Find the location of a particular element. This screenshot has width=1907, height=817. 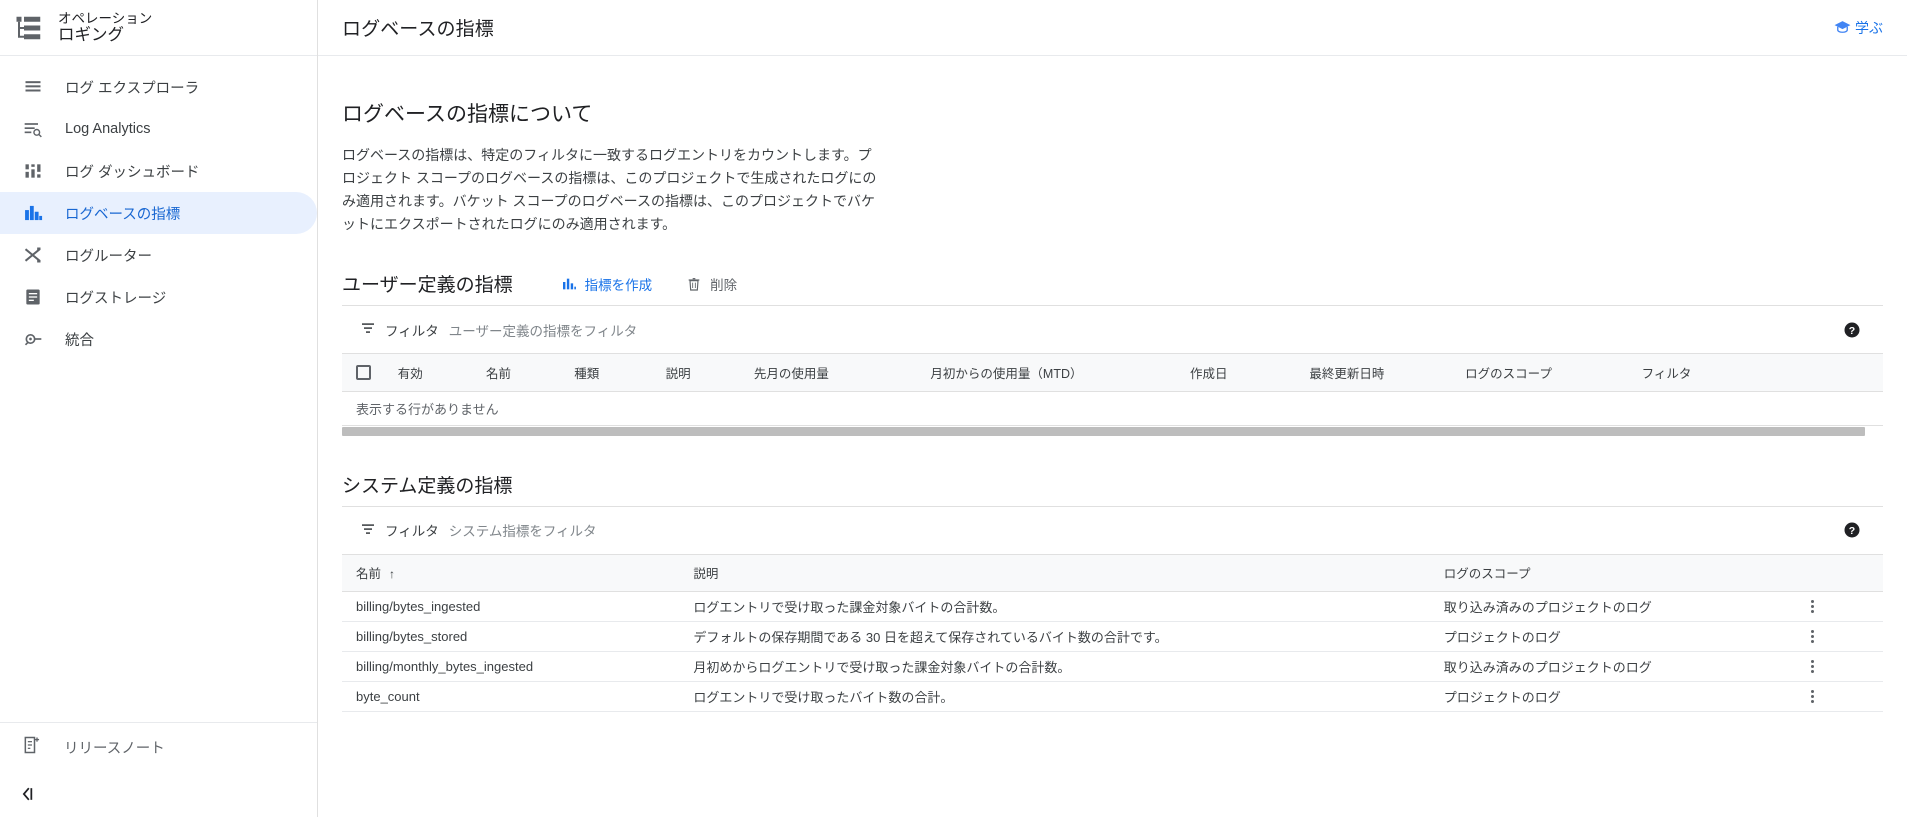

column-header-row-menu is located at coordinates (1839, 573).